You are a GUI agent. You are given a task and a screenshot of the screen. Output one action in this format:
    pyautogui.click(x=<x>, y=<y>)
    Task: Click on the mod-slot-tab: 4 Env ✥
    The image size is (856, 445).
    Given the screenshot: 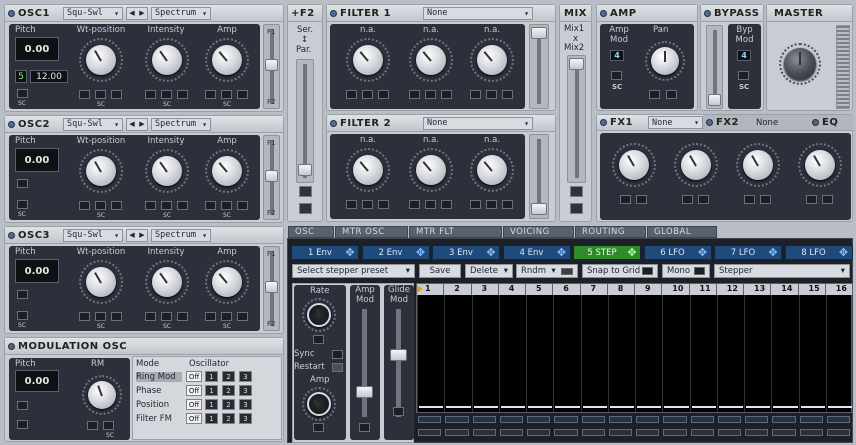 What is the action you would take?
    pyautogui.click(x=536, y=252)
    